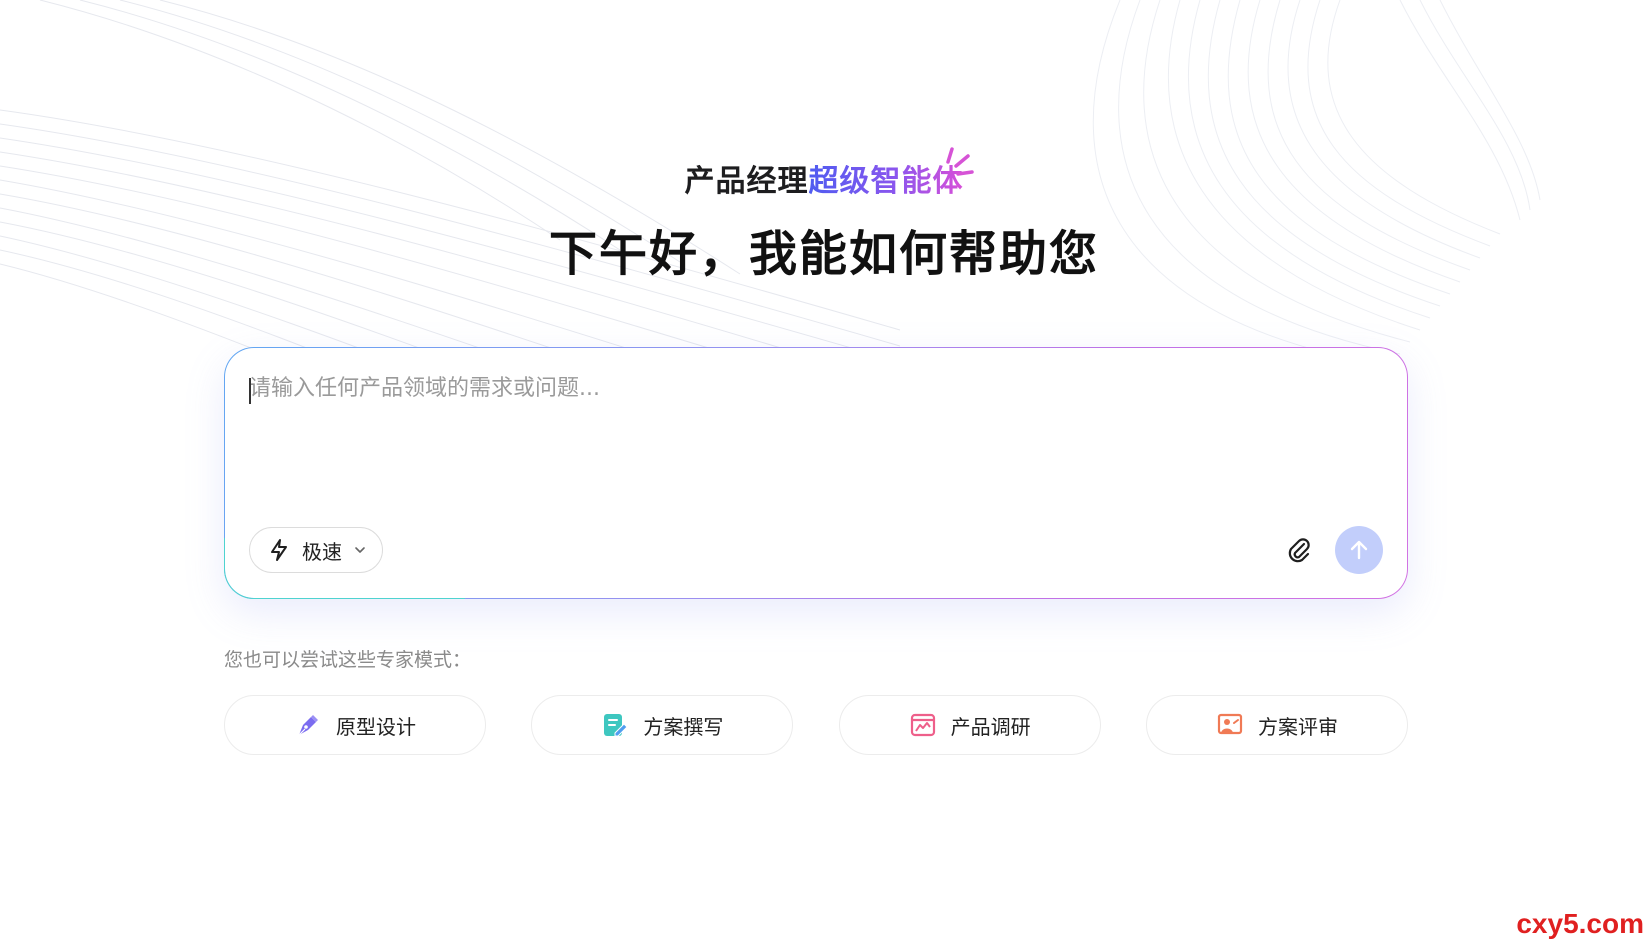 The image size is (1648, 942). I want to click on expert-prototype-design: 原型设计, so click(355, 725).